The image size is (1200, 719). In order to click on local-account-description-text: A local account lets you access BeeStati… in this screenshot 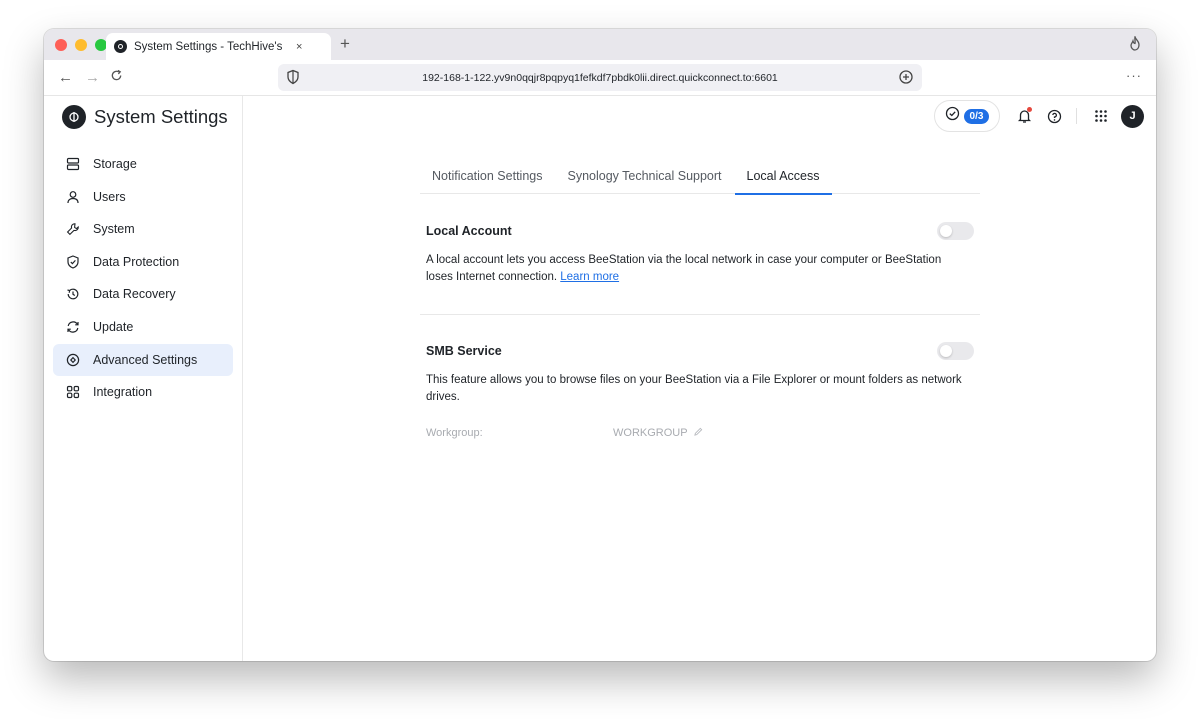, I will do `click(684, 268)`.